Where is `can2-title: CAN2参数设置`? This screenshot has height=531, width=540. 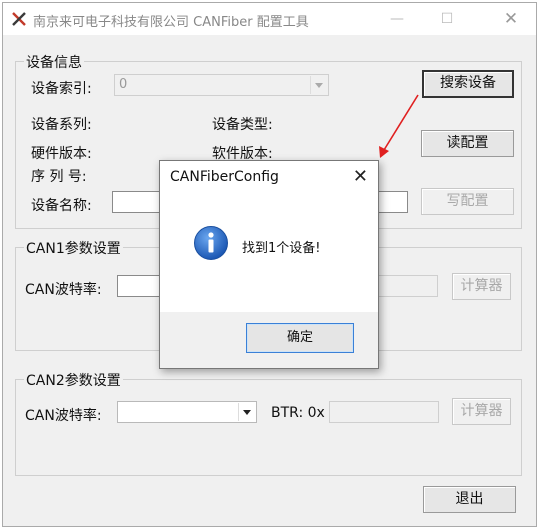
can2-title: CAN2参数设置 is located at coordinates (73, 380).